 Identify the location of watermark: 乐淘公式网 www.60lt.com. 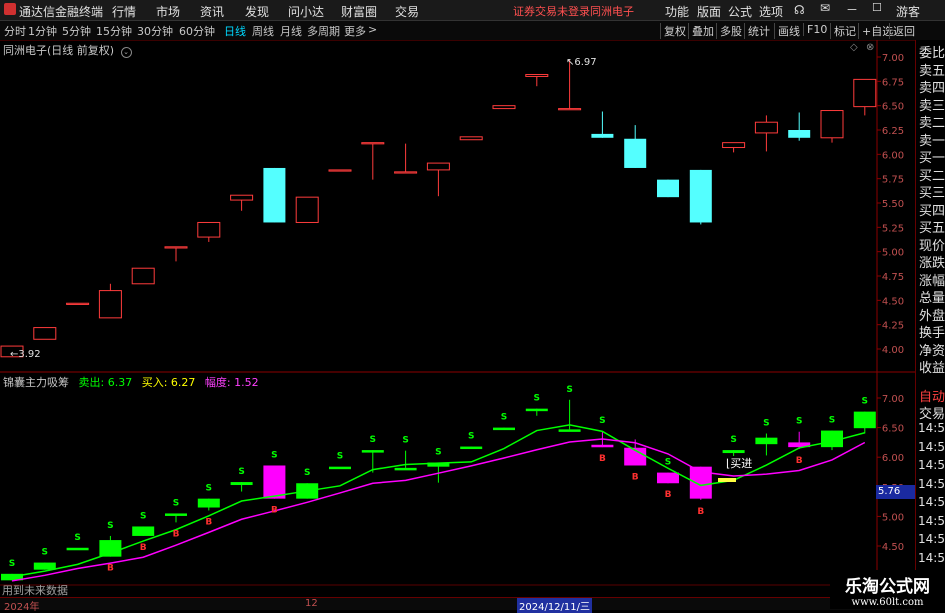
(887, 589).